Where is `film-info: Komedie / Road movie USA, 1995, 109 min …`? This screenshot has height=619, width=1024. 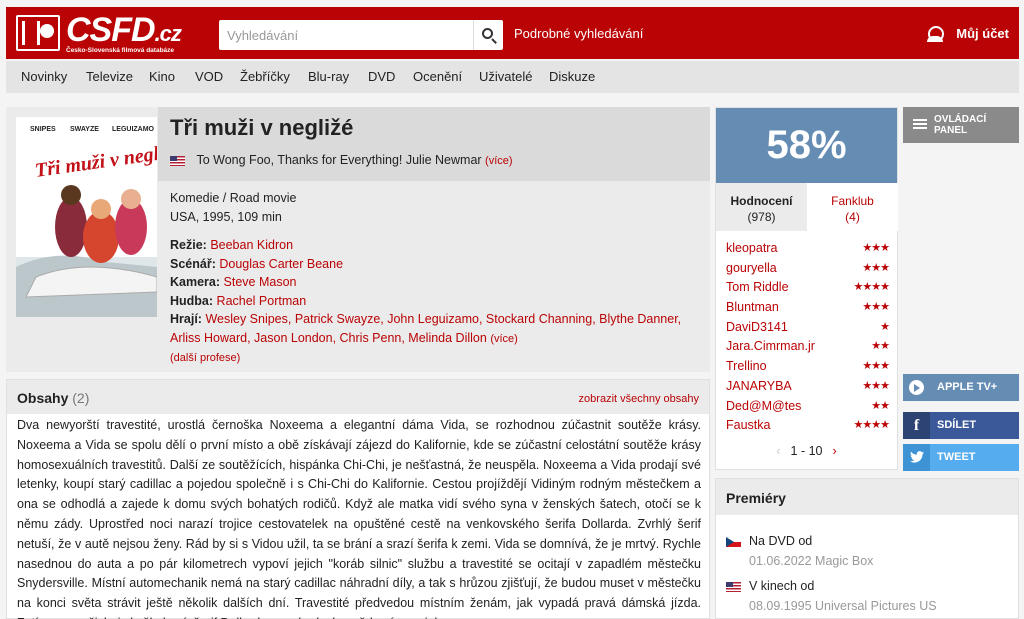
film-info: Komedie / Road movie USA, 1995, 109 min … is located at coordinates (435, 278).